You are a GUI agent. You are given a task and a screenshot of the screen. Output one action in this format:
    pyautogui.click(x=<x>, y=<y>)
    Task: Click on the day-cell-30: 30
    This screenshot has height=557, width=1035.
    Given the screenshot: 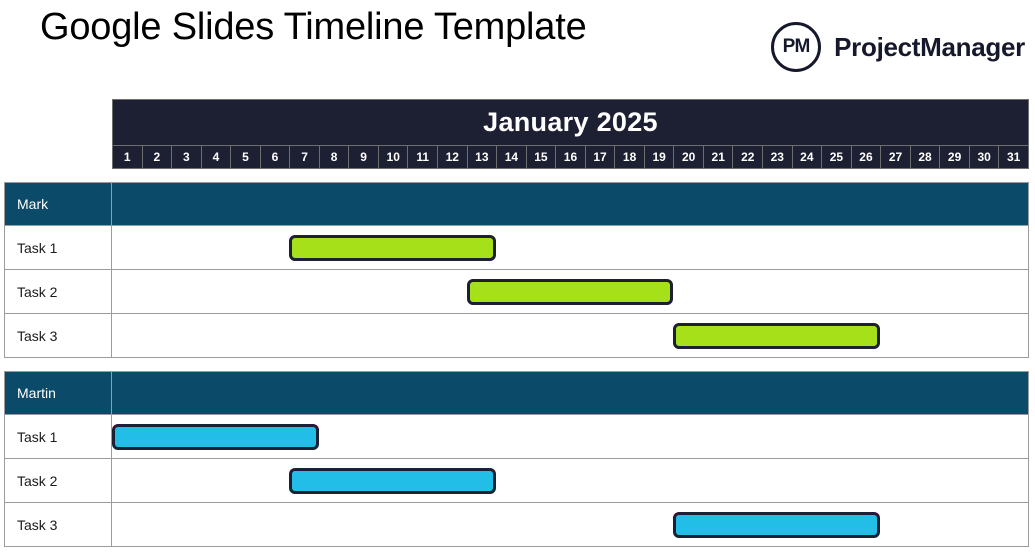 What is the action you would take?
    pyautogui.click(x=985, y=157)
    